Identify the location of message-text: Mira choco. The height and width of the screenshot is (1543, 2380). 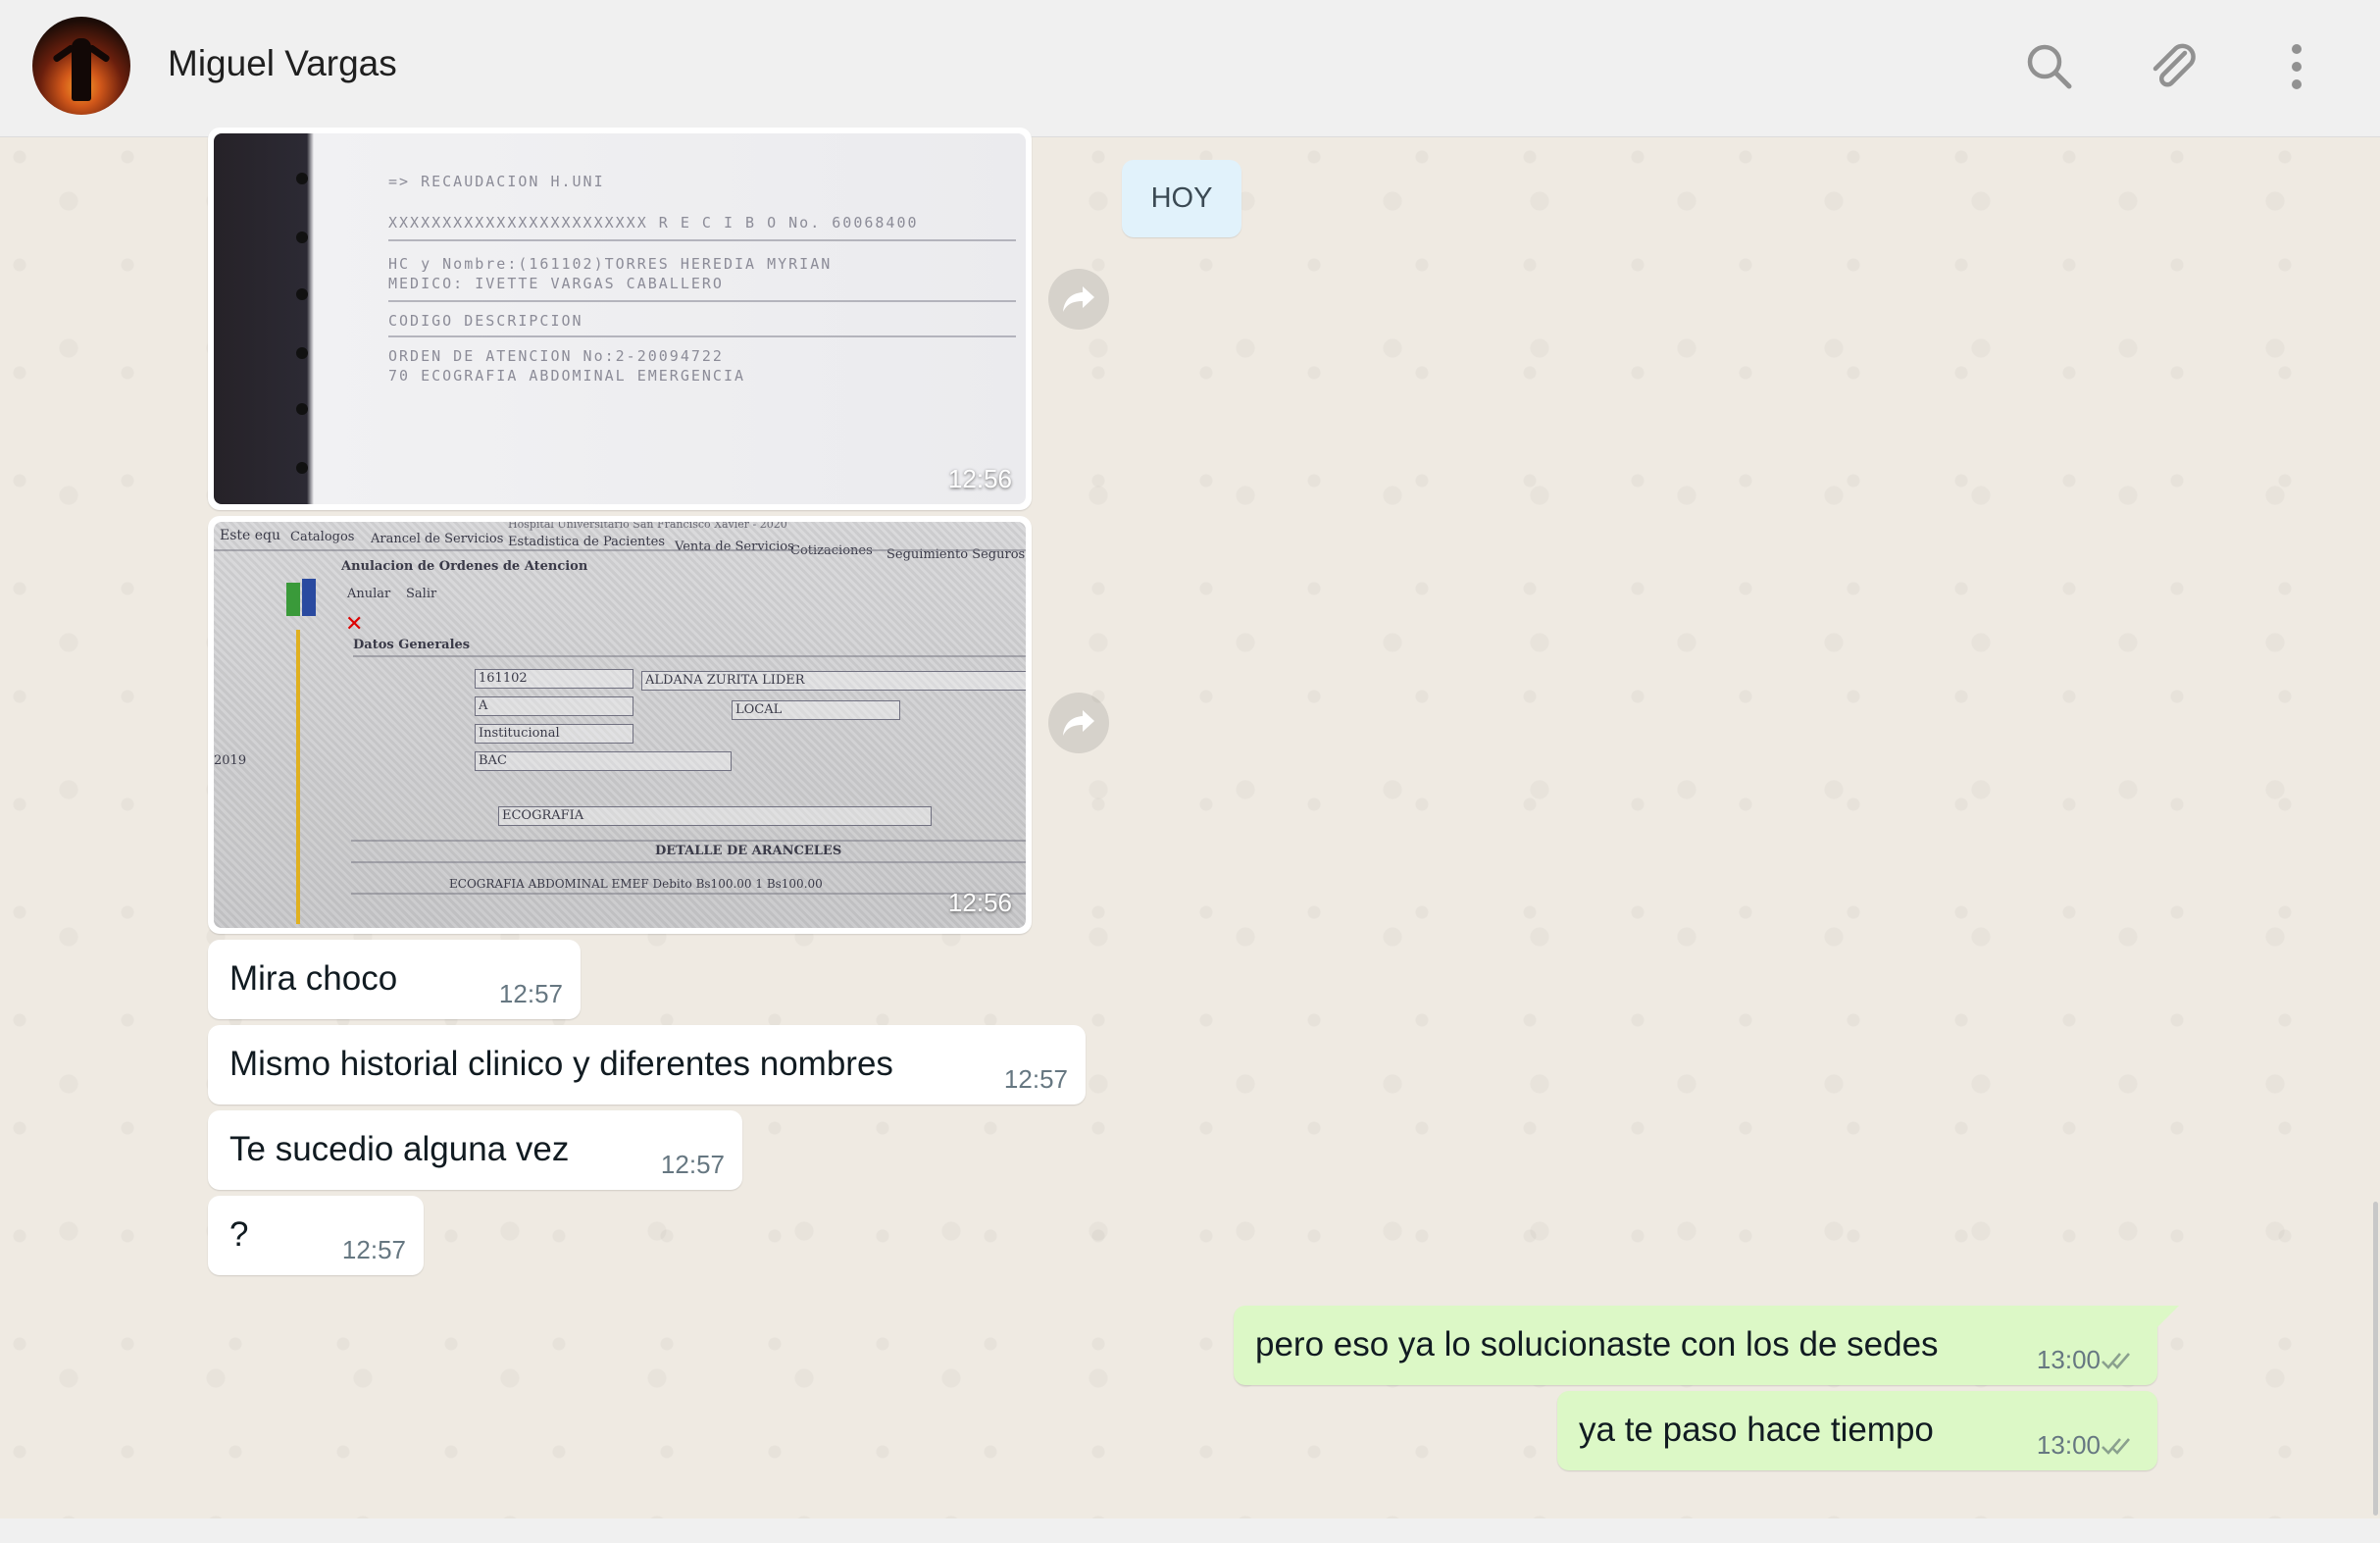
(313, 978).